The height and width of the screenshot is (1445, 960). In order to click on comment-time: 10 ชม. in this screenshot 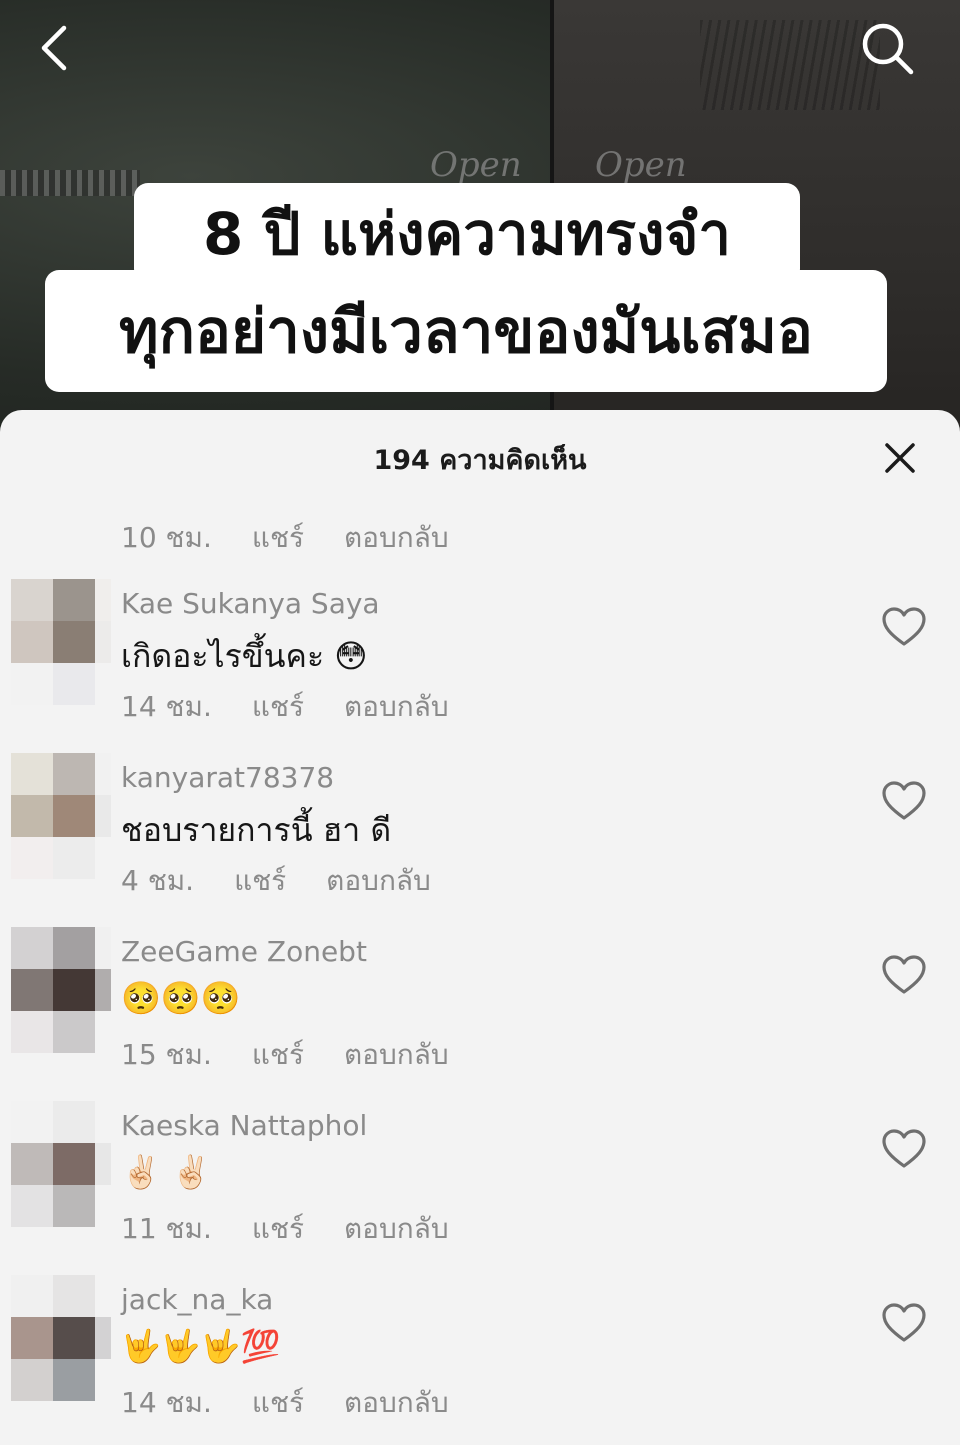, I will do `click(166, 537)`.